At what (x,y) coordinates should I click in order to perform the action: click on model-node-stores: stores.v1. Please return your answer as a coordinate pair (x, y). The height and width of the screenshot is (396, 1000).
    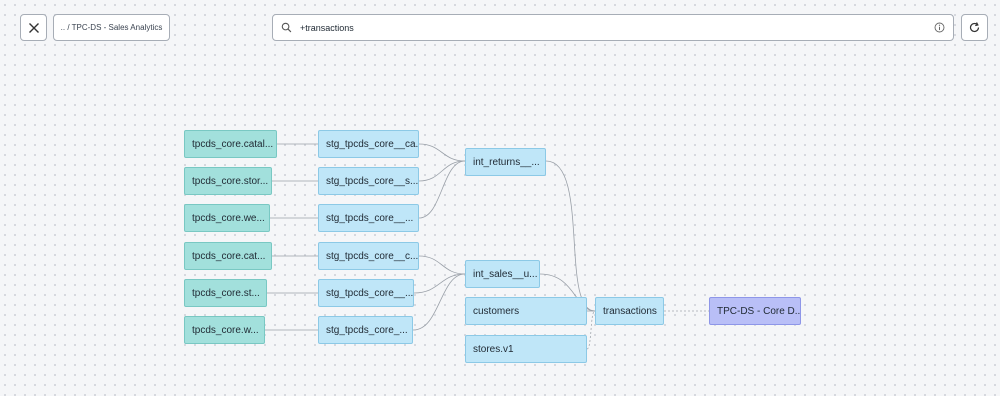
    Looking at the image, I should click on (526, 349).